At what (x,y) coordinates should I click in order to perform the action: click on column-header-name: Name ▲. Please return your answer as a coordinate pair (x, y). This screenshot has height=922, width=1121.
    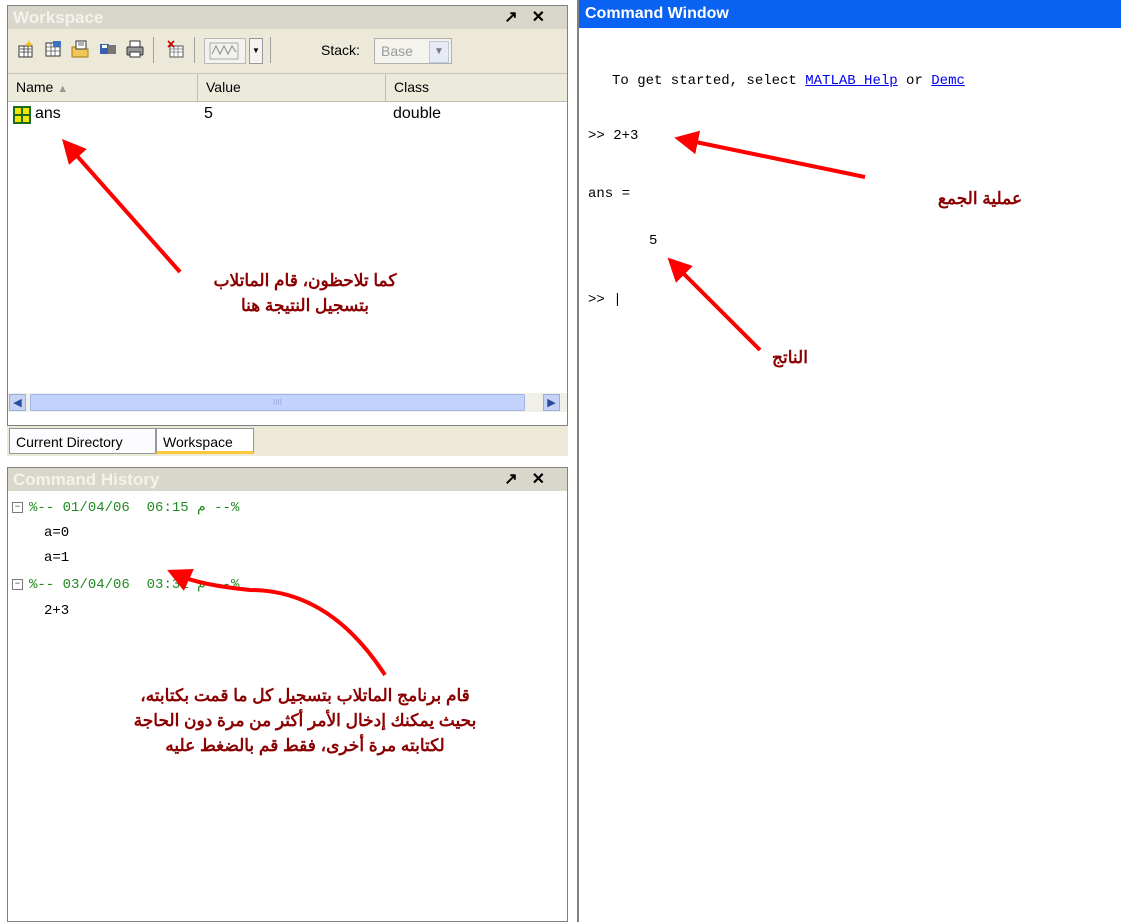
    Looking at the image, I should click on (103, 87).